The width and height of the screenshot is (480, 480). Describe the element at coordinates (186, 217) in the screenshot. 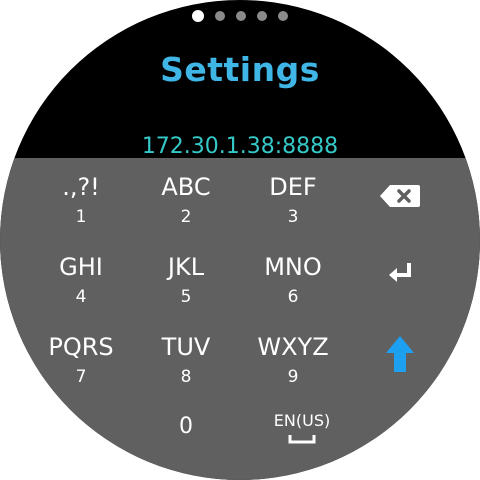

I see `key-number: 2` at that location.